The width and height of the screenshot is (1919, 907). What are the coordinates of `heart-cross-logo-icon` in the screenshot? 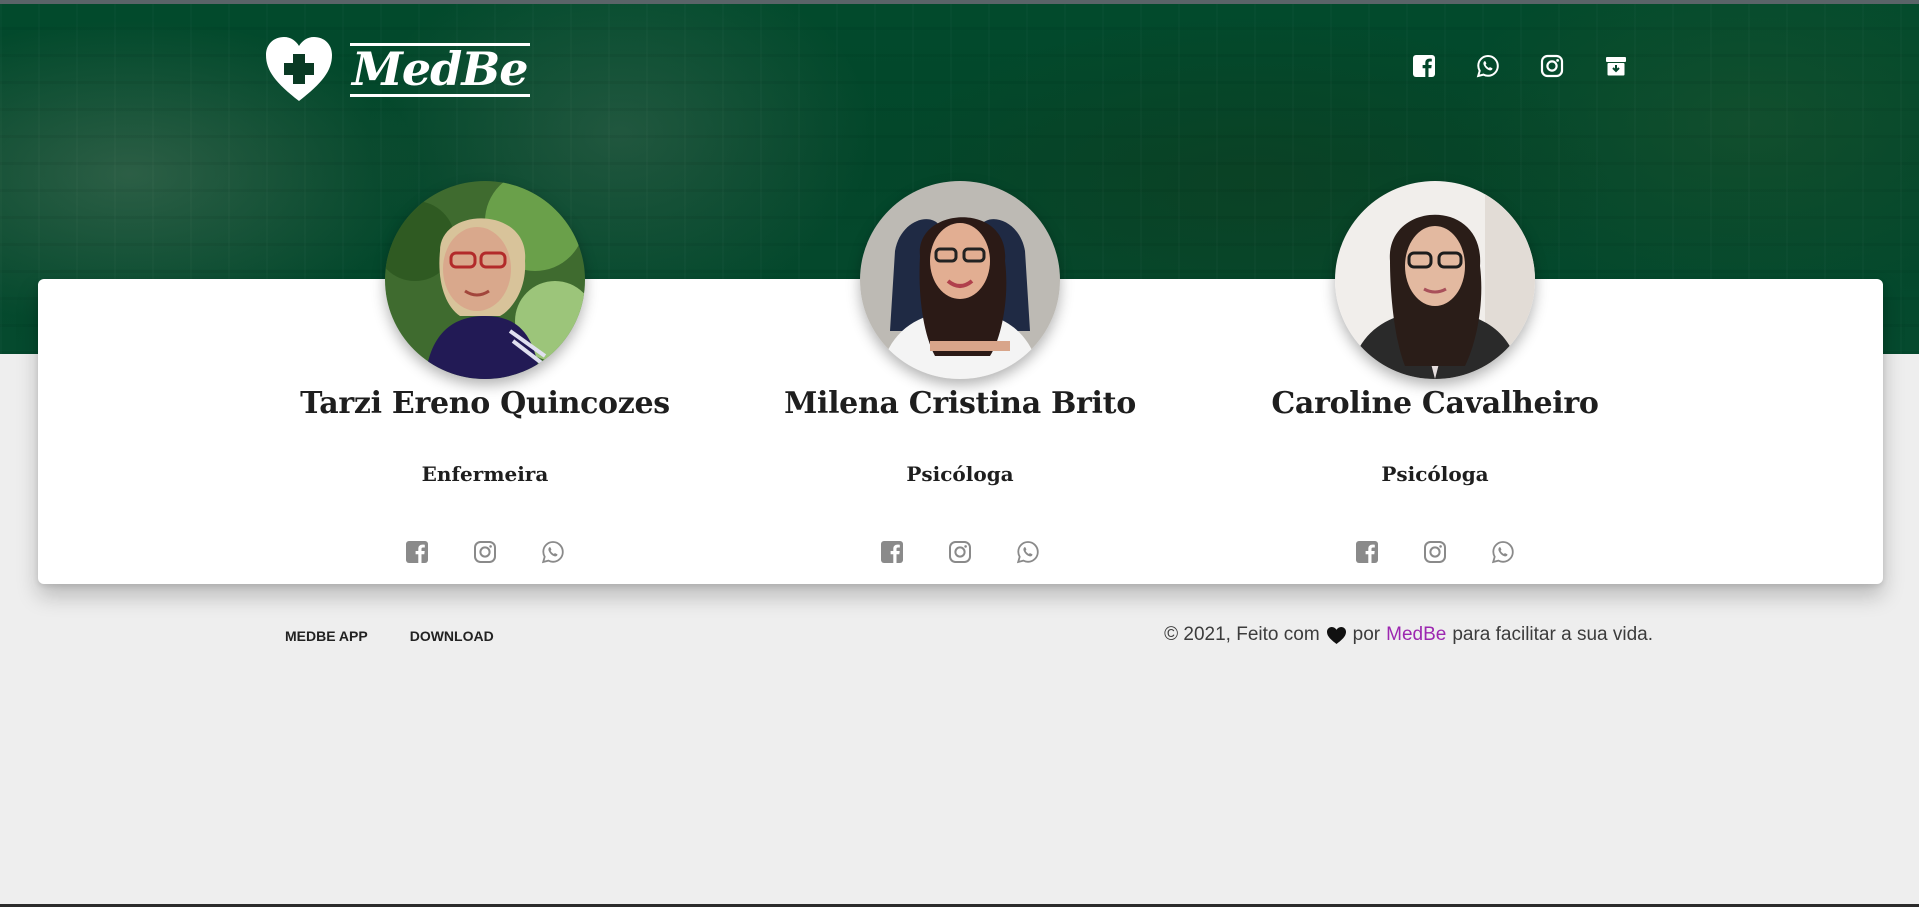 It's located at (299, 69).